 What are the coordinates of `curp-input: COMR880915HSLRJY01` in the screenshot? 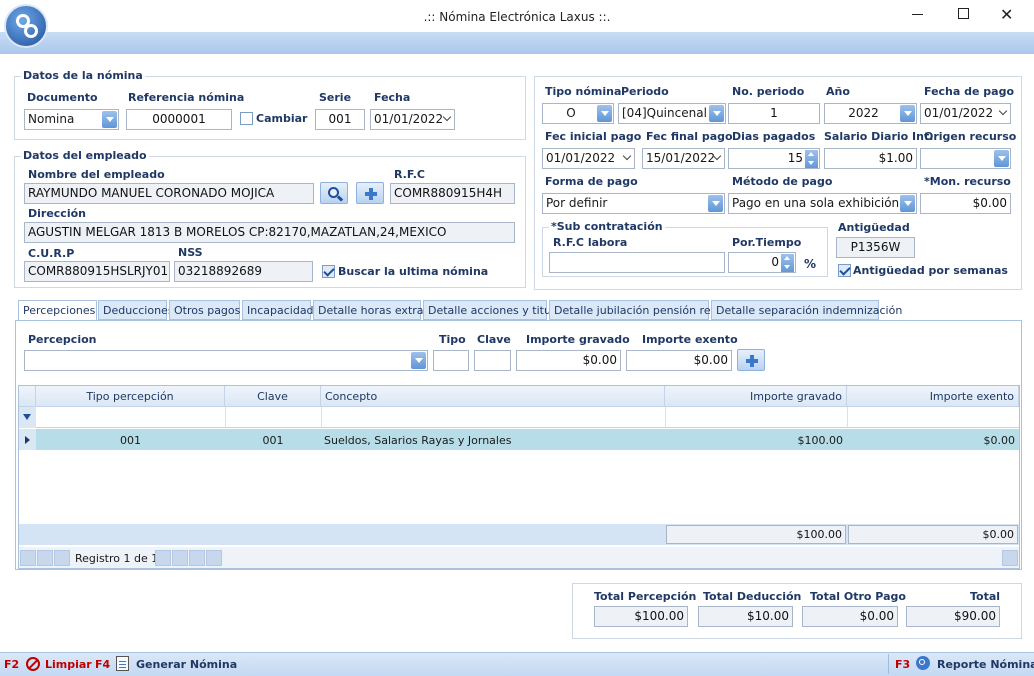 It's located at (97, 271).